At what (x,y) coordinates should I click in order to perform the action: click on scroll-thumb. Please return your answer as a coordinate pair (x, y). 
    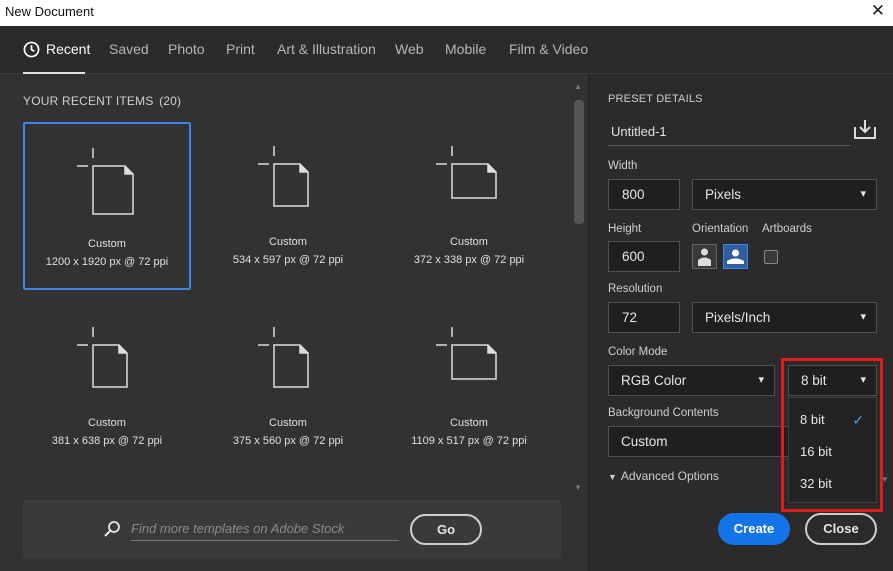
    Looking at the image, I should click on (579, 162).